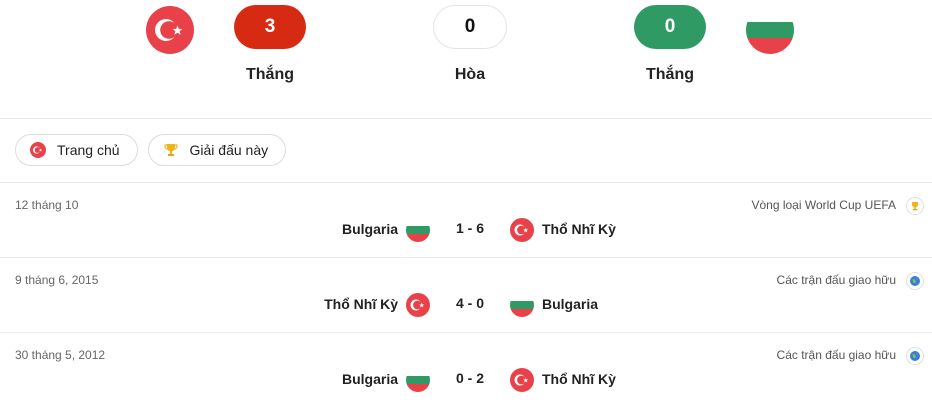  What do you see at coordinates (60, 355) in the screenshot?
I see `match-date: 30 tháng 5, 2012` at bounding box center [60, 355].